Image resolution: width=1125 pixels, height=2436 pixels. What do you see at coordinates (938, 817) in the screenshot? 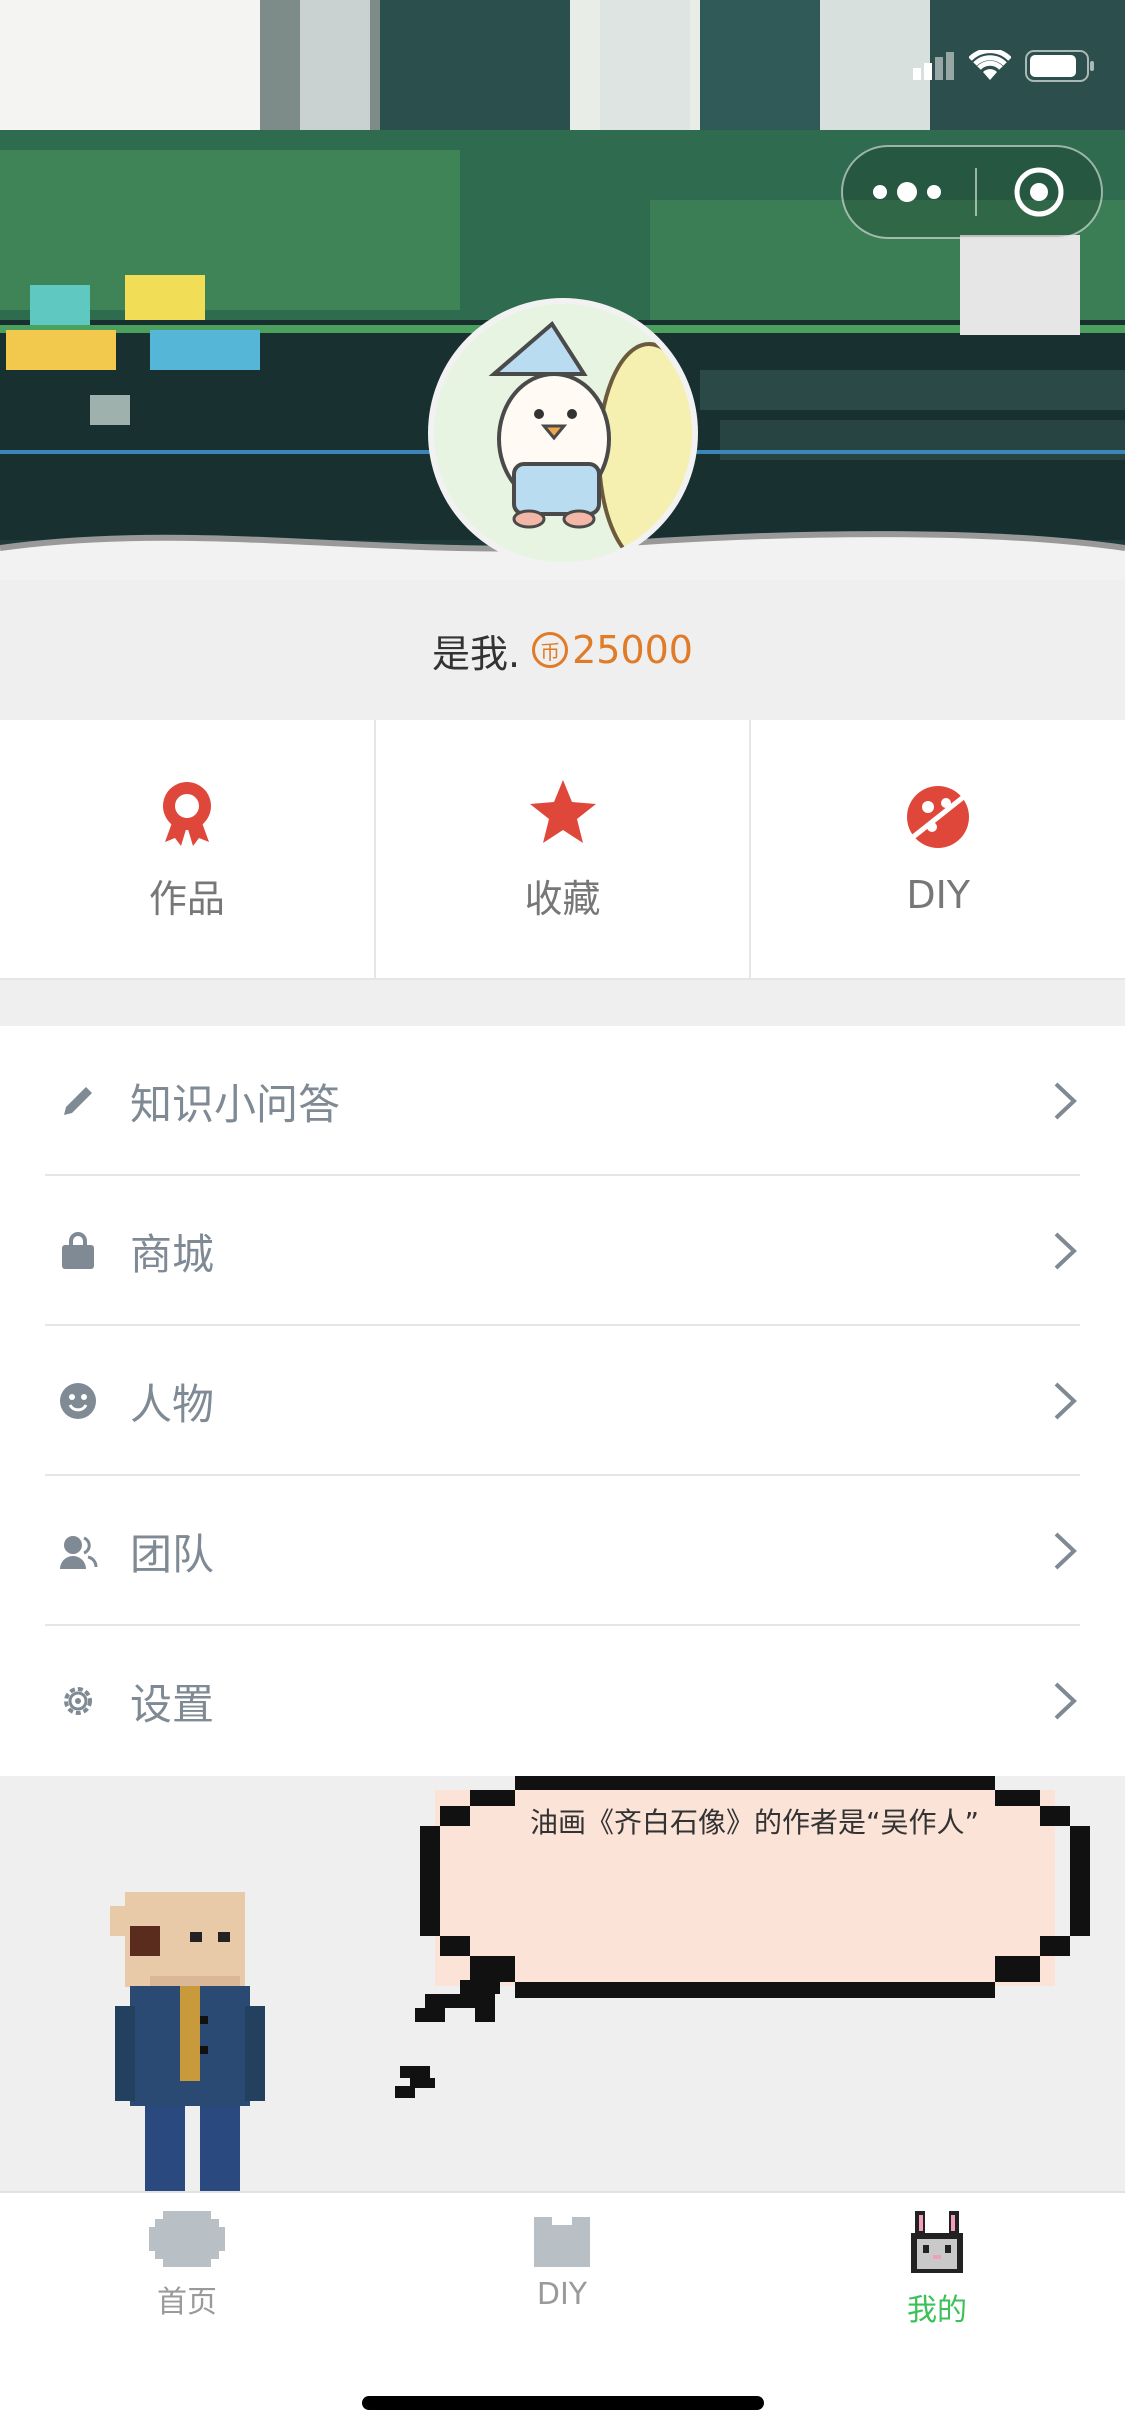
I see `palette-icon` at bounding box center [938, 817].